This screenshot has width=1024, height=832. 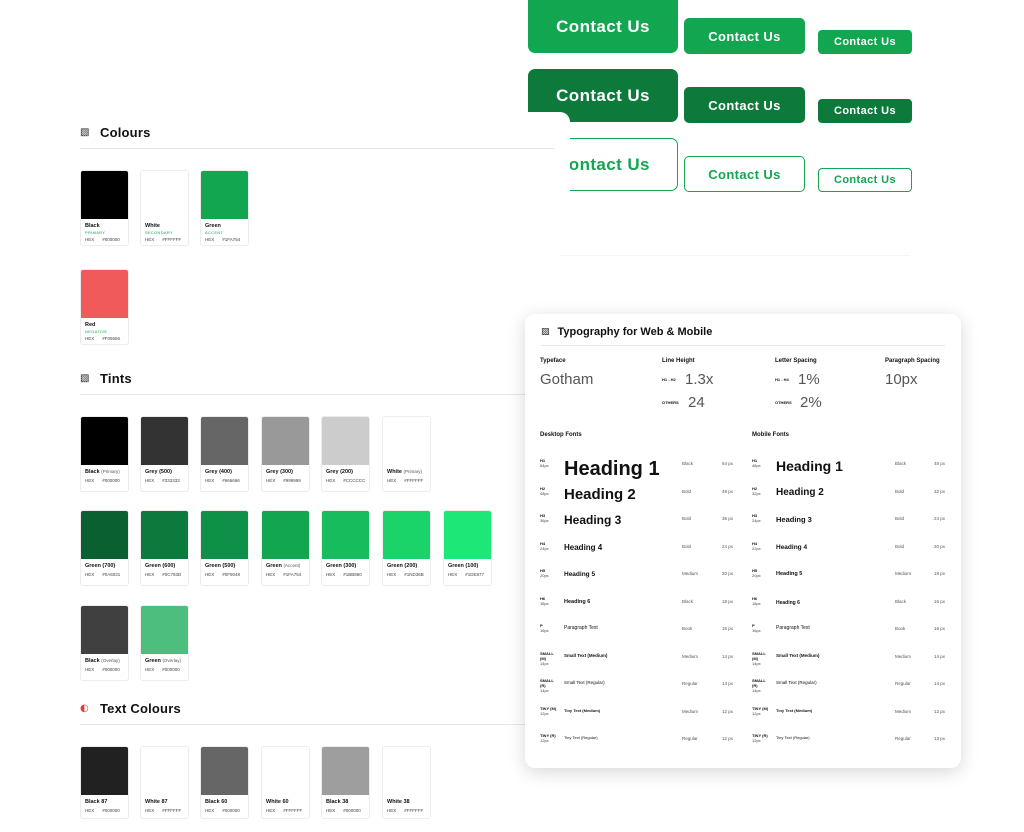 What do you see at coordinates (640, 578) in the screenshot?
I see `font-row: H5 20px Heading 5 Medium 20 px` at bounding box center [640, 578].